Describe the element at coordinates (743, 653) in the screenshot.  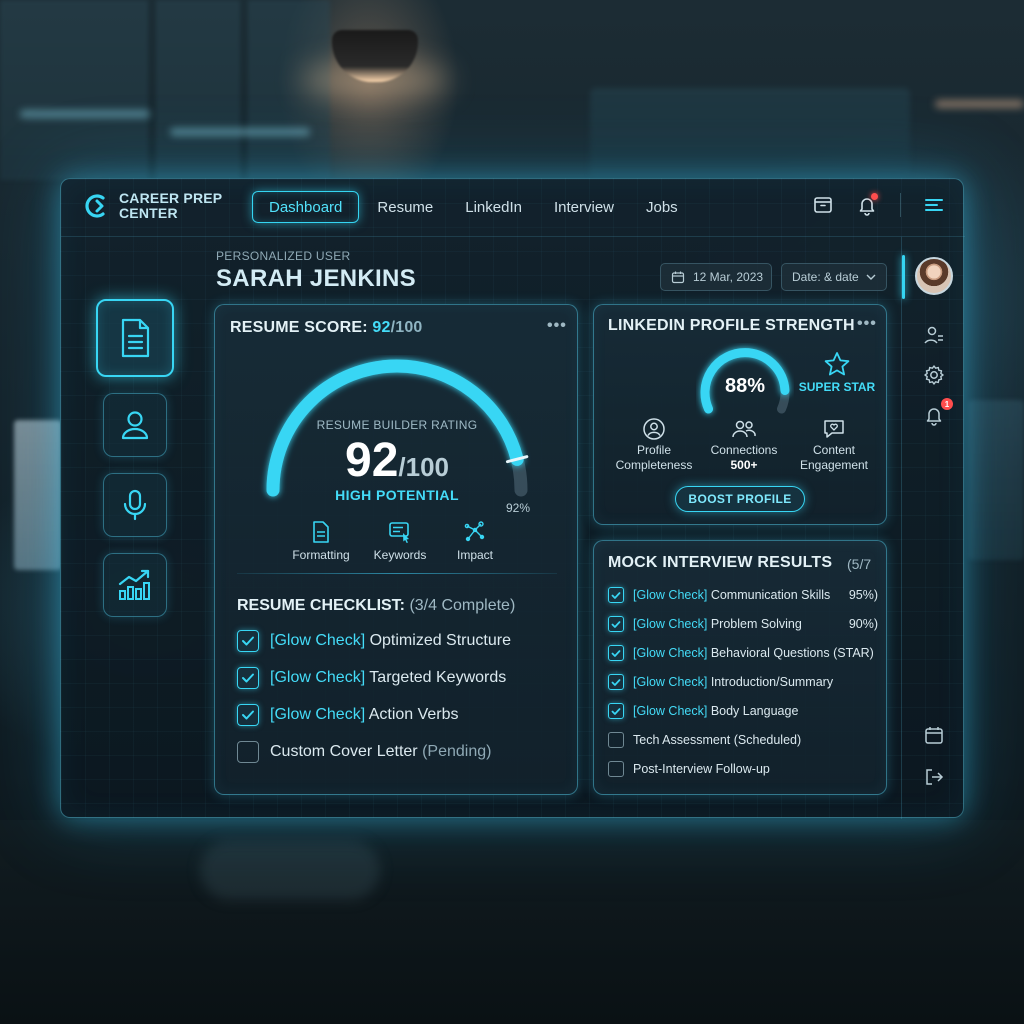
I see `mock-result-row: [Glow Check] Behavioral Questions (STAR)` at that location.